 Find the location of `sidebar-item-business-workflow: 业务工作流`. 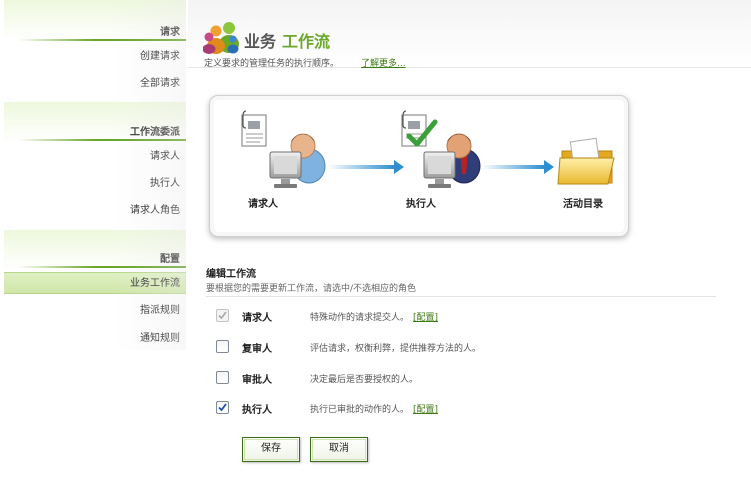

sidebar-item-business-workflow: 业务工作流 is located at coordinates (95, 283).